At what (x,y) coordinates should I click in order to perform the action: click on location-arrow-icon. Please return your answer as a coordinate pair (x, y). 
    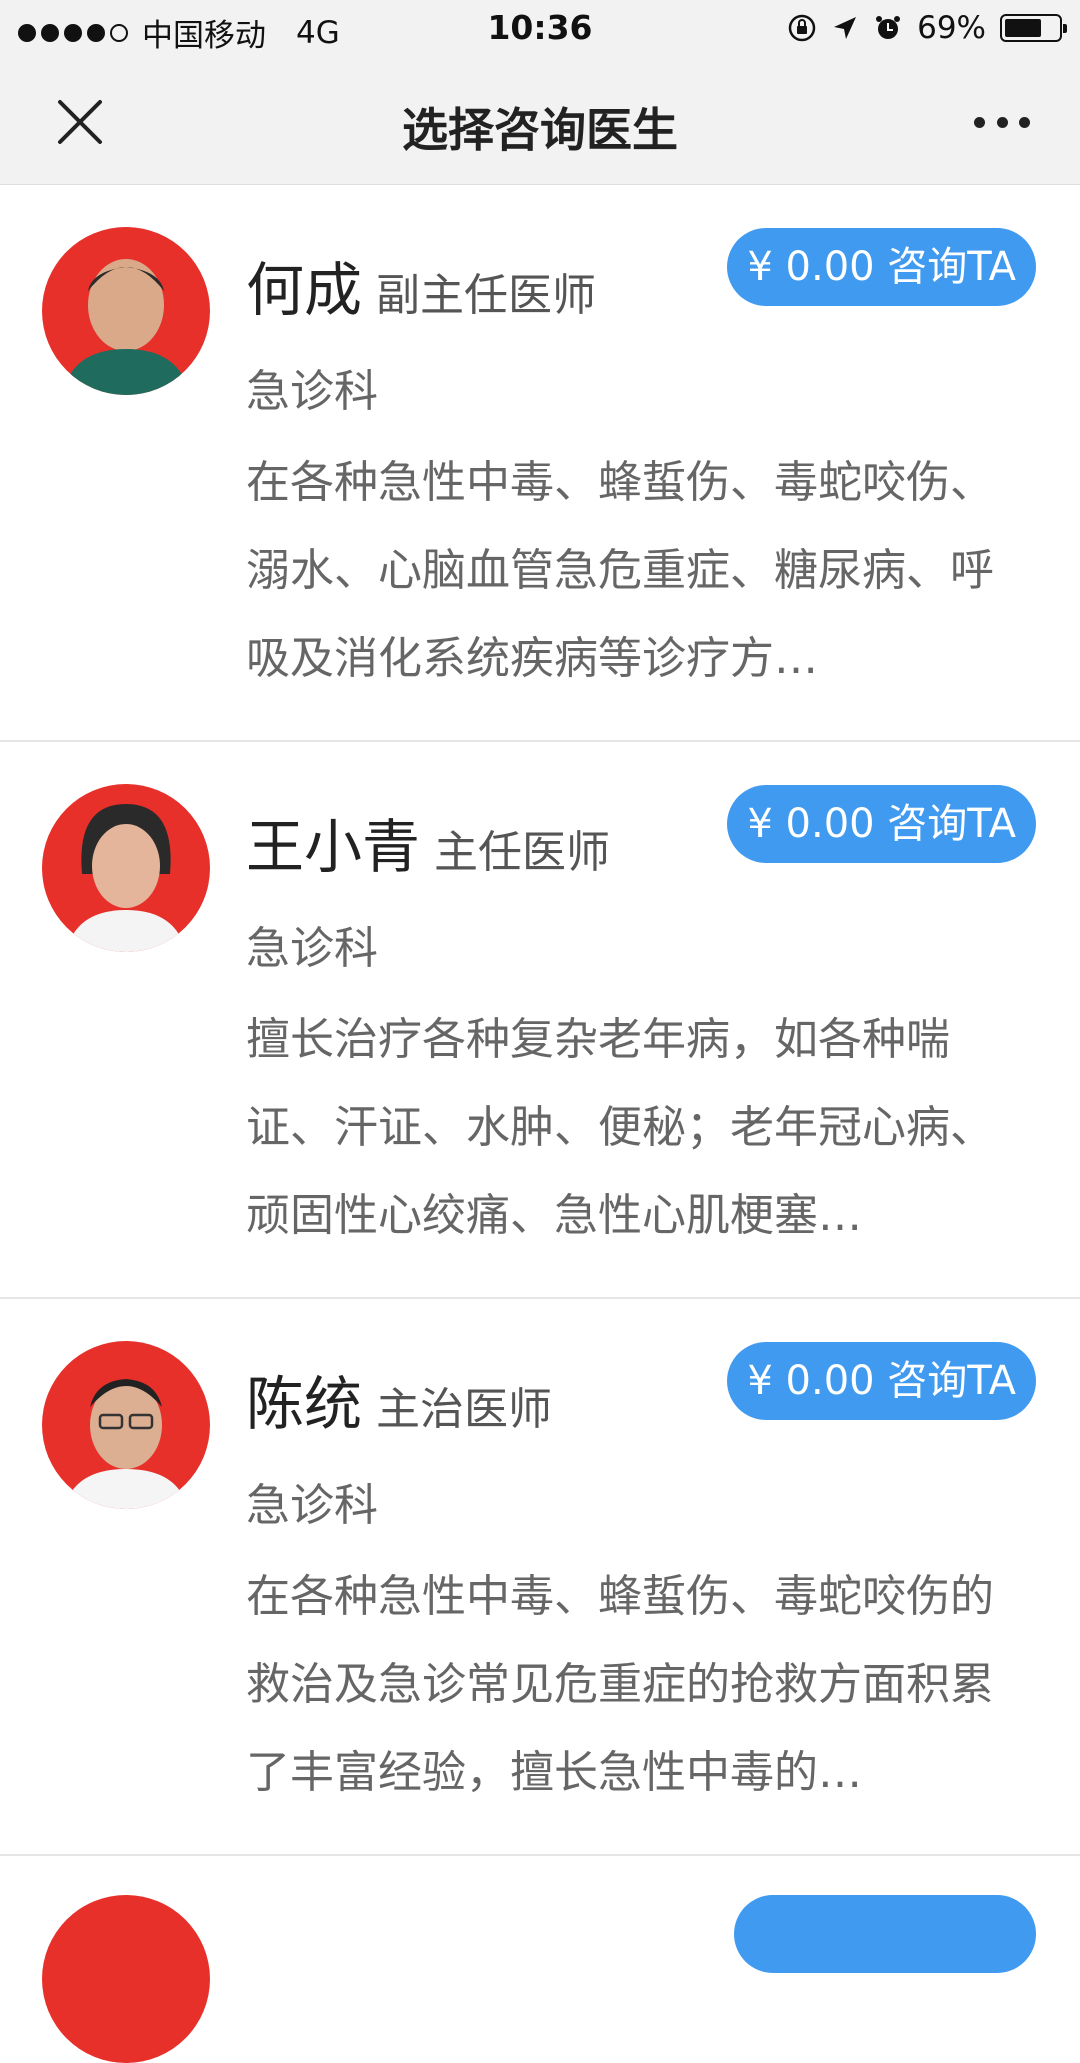
    Looking at the image, I should click on (845, 28).